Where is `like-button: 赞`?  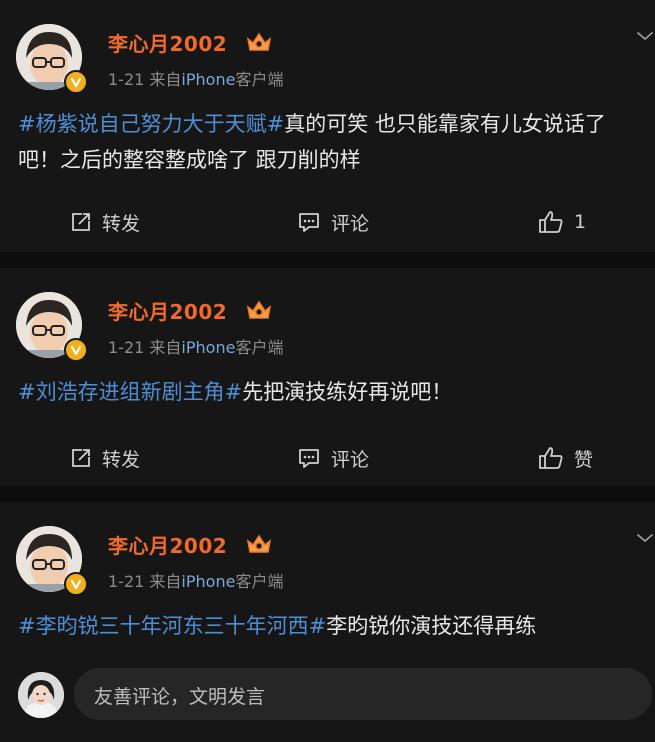 like-button: 赞 is located at coordinates (565, 458).